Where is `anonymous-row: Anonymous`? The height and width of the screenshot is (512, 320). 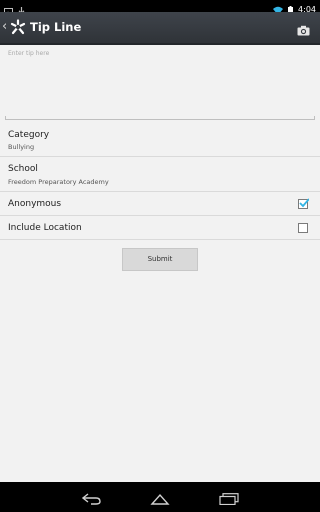
anonymous-row: Anonymous is located at coordinates (160, 204).